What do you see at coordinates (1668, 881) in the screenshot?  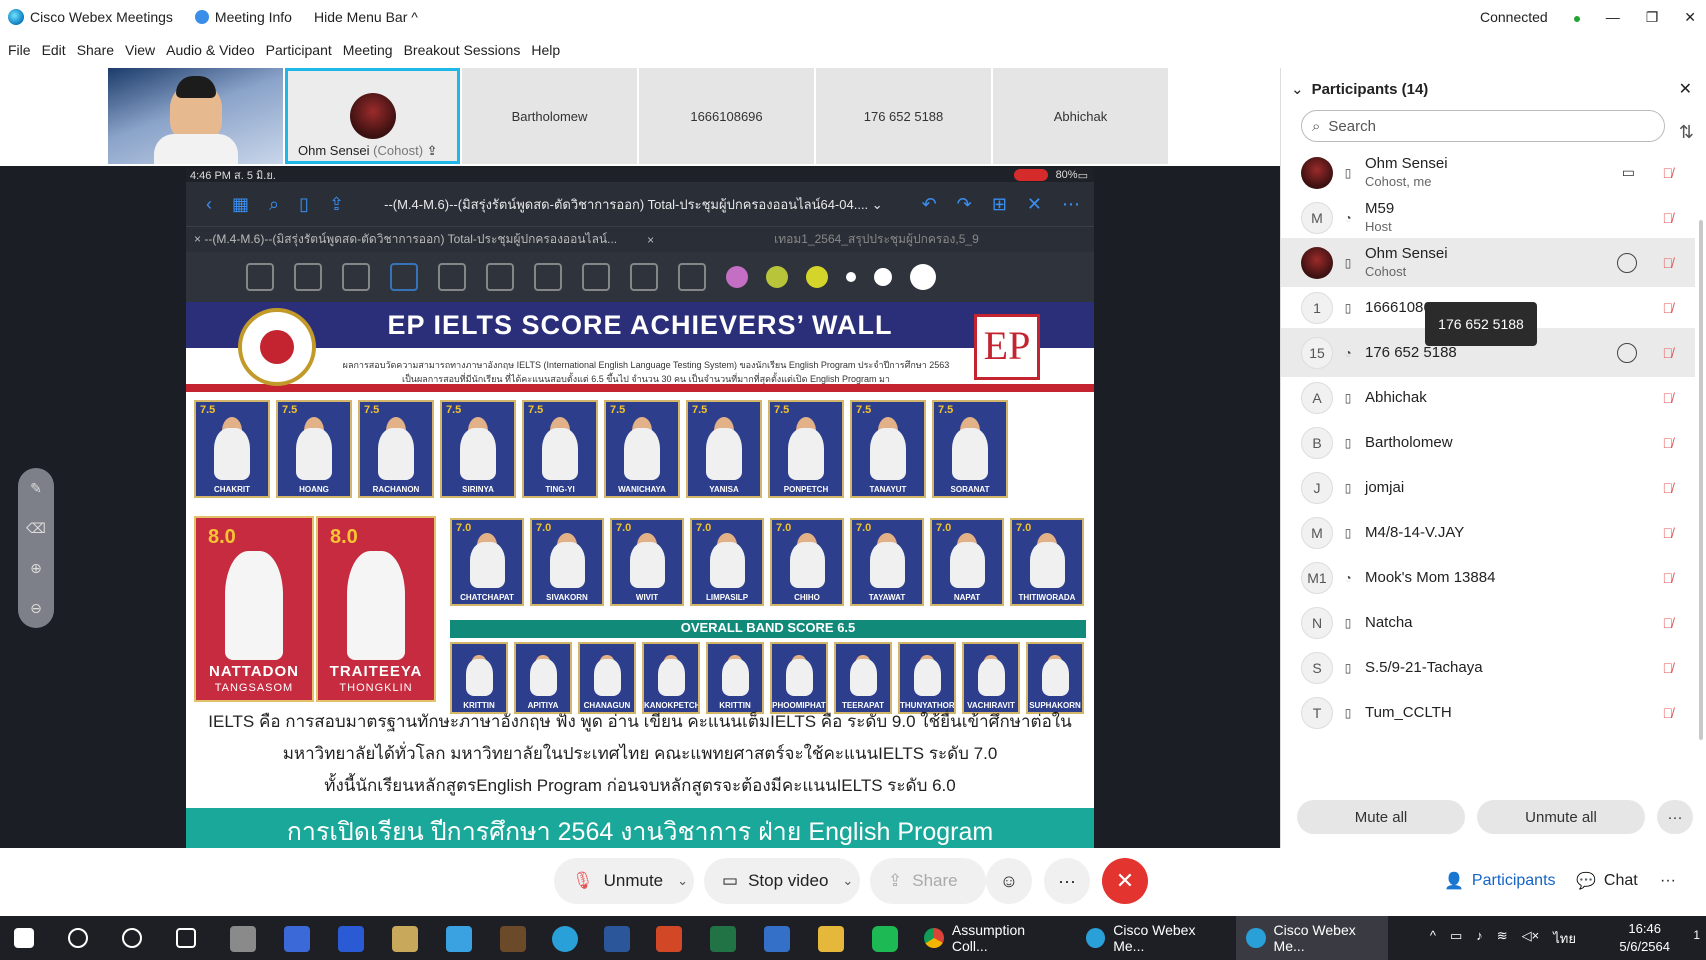 I see `panel-options-button: ···` at bounding box center [1668, 881].